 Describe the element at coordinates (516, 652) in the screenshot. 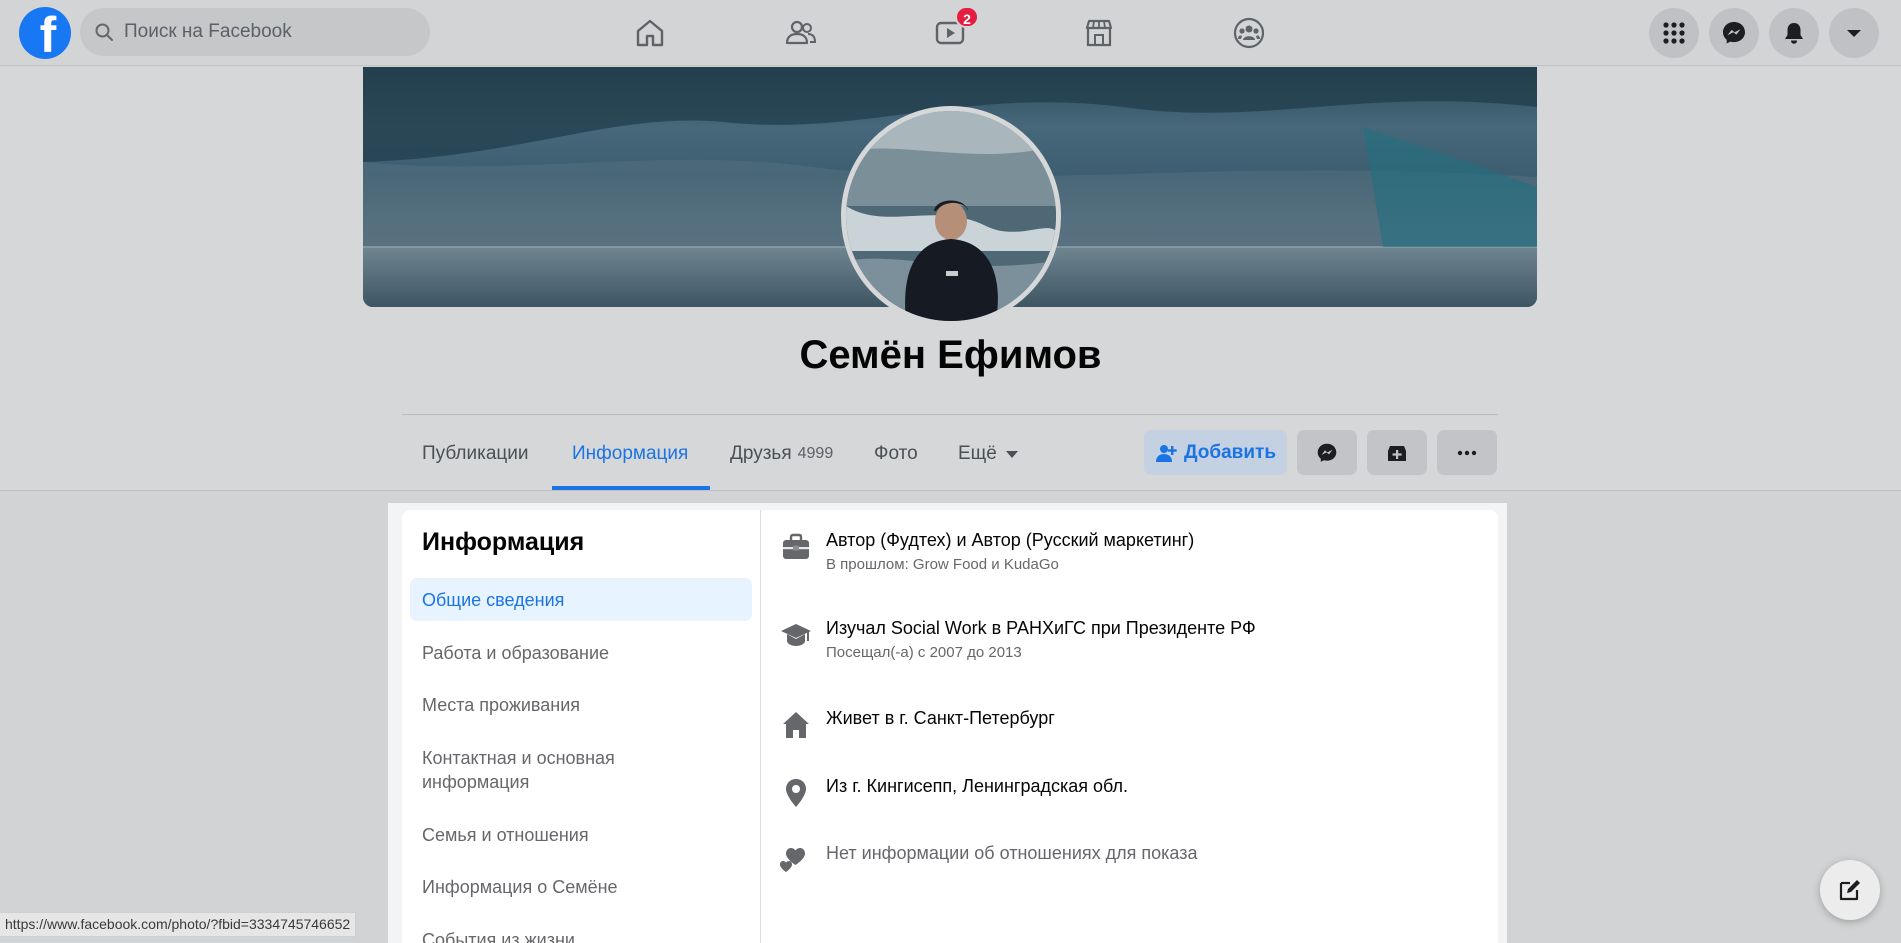

I see `sidebar-item-label: Работа и образование` at that location.